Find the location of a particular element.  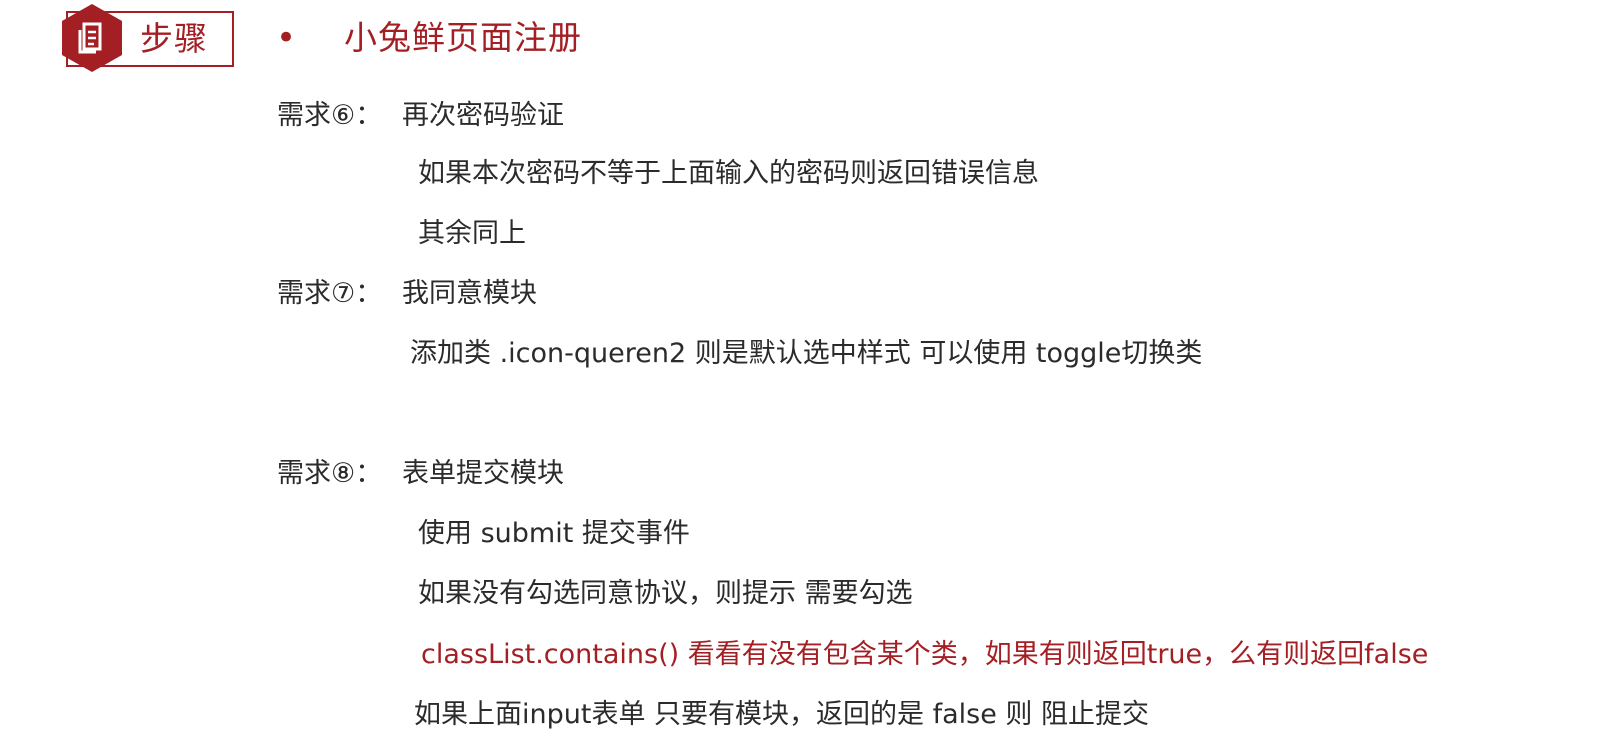

requirement-7-heading: 需求⑦： 我同意模块 is located at coordinates (407, 294).